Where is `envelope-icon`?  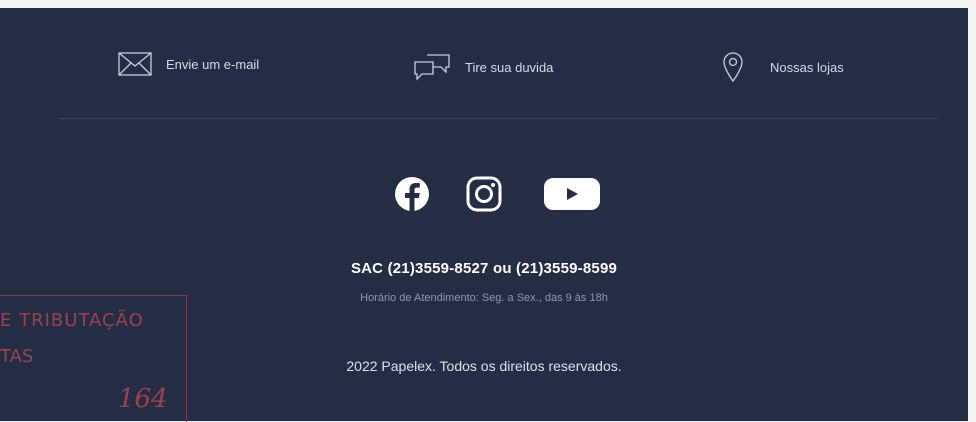
envelope-icon is located at coordinates (135, 64).